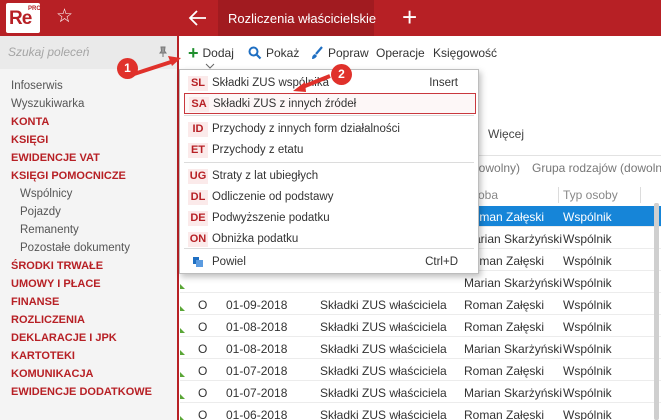  What do you see at coordinates (198, 197) in the screenshot?
I see `menu-item-code: DL` at bounding box center [198, 197].